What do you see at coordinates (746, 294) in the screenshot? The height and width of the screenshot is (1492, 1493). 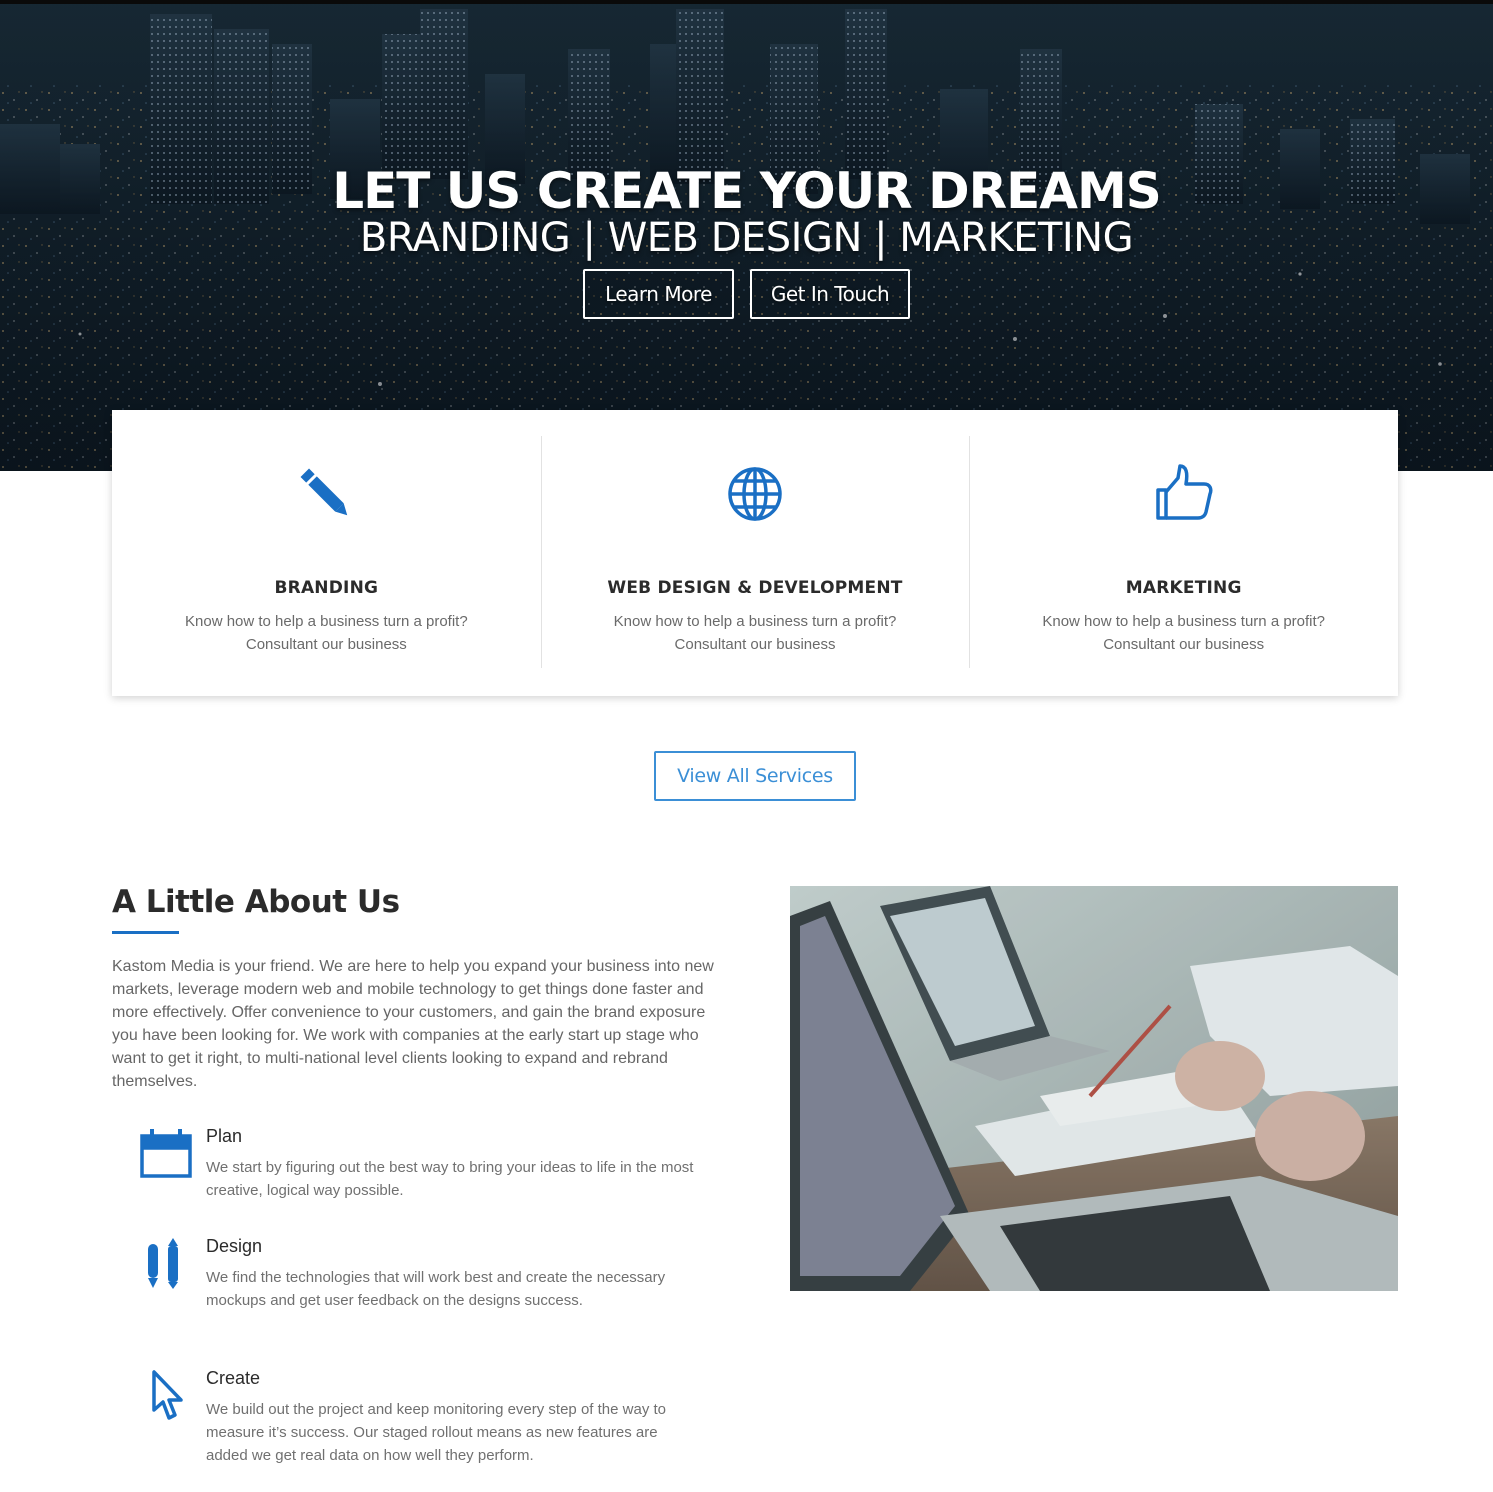 I see `hero-buttons: Learn More Get In Touch` at bounding box center [746, 294].